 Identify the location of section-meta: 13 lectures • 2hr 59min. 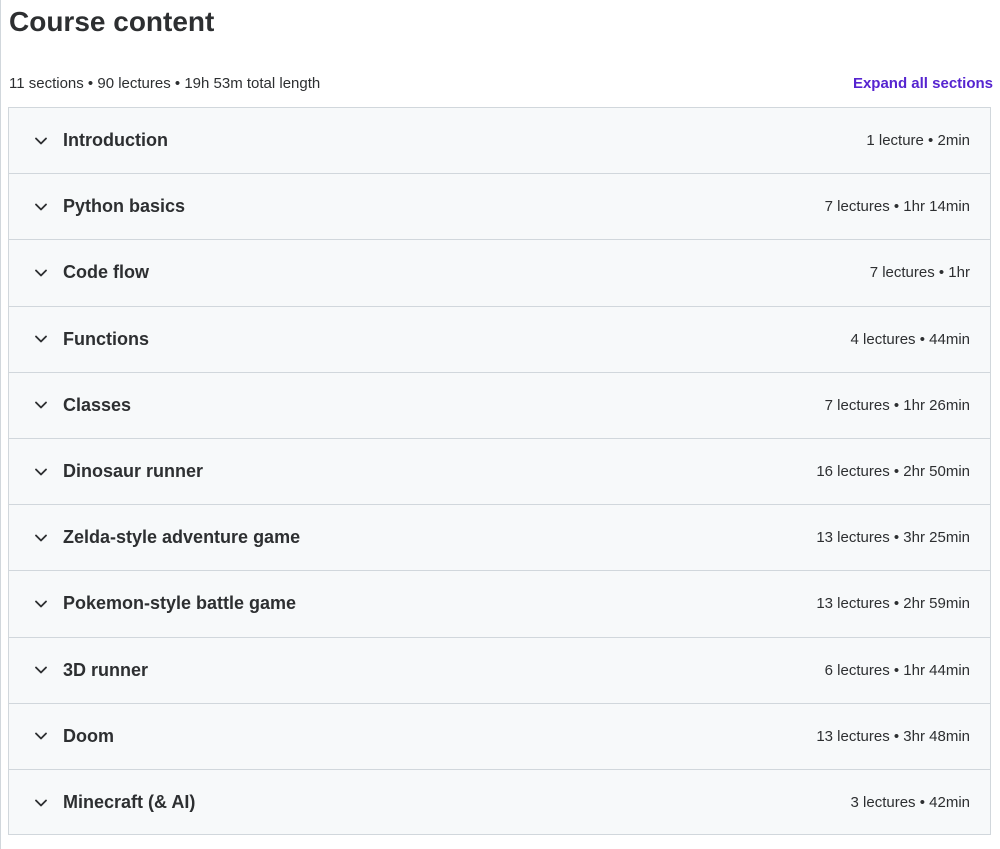
(893, 604).